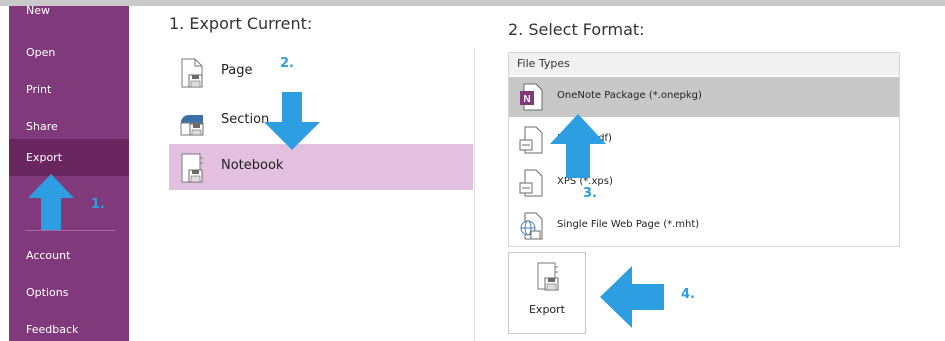 The width and height of the screenshot is (945, 341). Describe the element at coordinates (531, 226) in the screenshot. I see `web-page-icon` at that location.